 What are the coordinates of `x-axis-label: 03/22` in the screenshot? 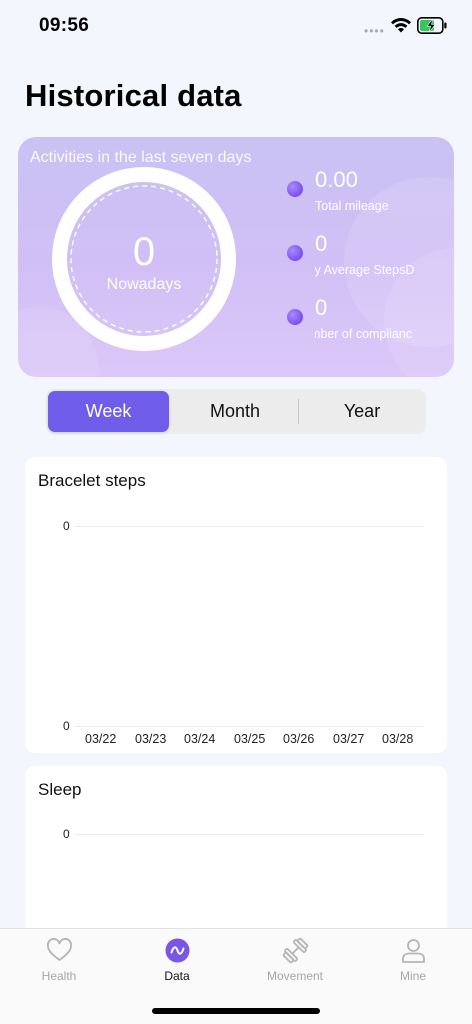 It's located at (101, 739).